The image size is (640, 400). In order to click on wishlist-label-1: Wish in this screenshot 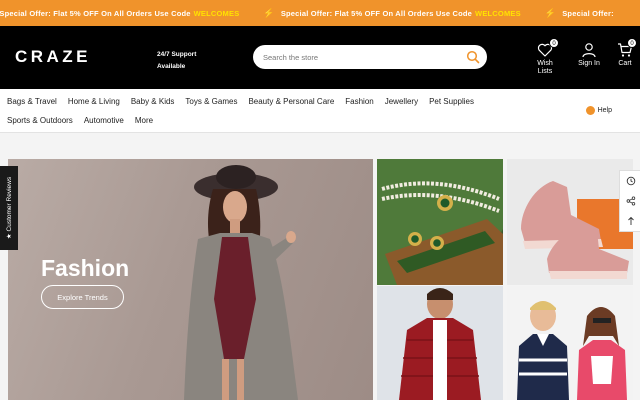, I will do `click(545, 63)`.